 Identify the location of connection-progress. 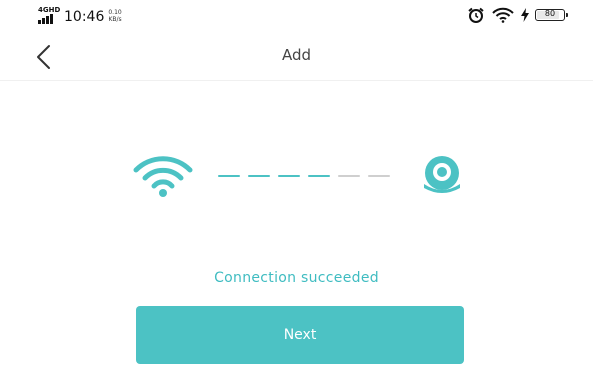
(296, 175).